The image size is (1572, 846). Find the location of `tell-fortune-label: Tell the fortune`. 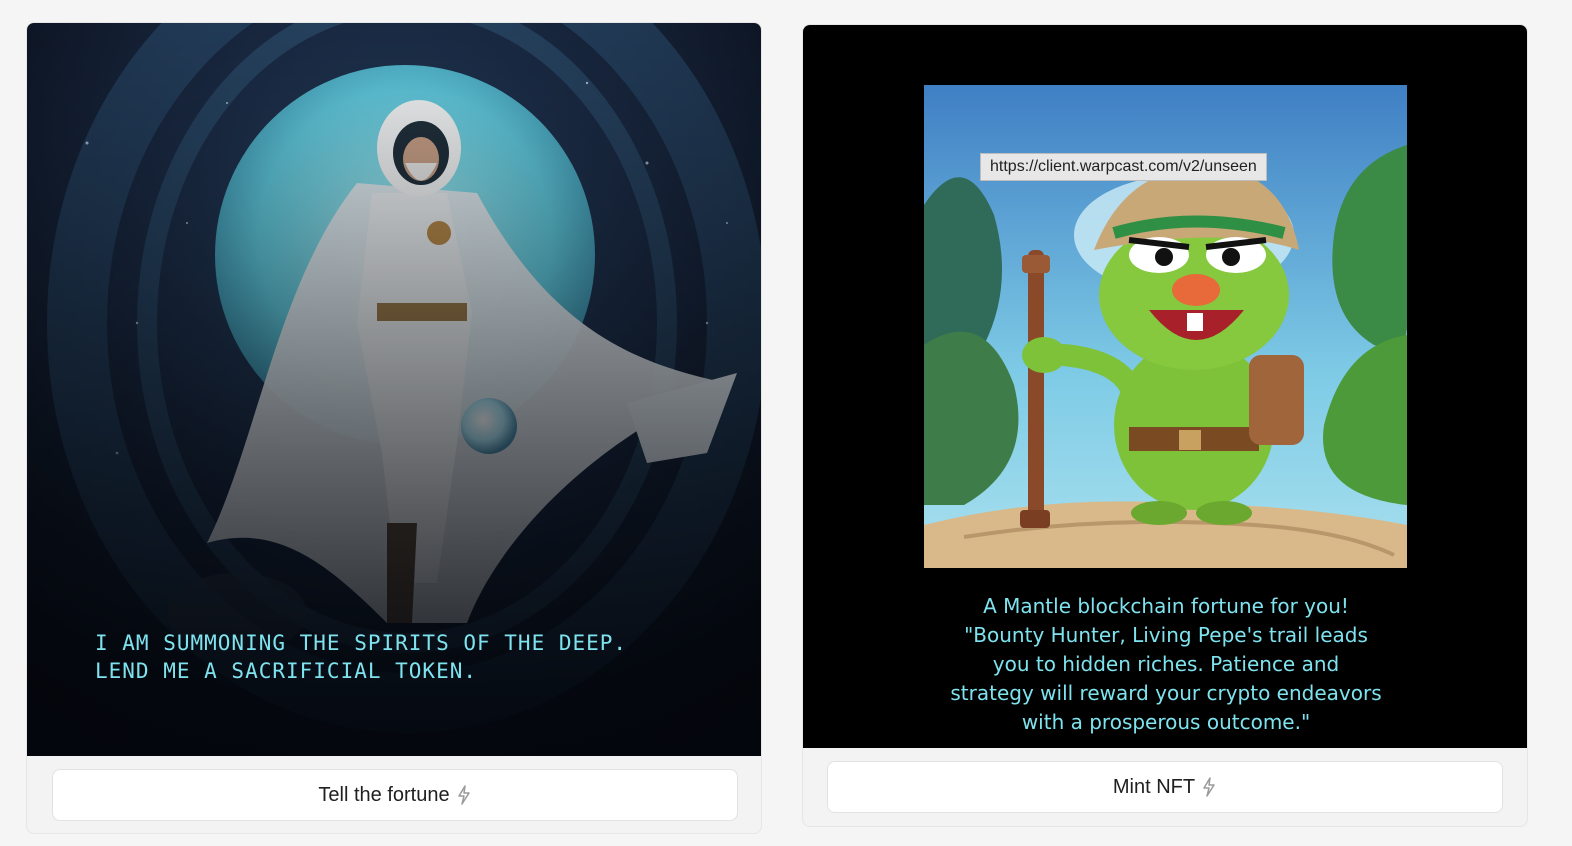

tell-fortune-label: Tell the fortune is located at coordinates (384, 794).